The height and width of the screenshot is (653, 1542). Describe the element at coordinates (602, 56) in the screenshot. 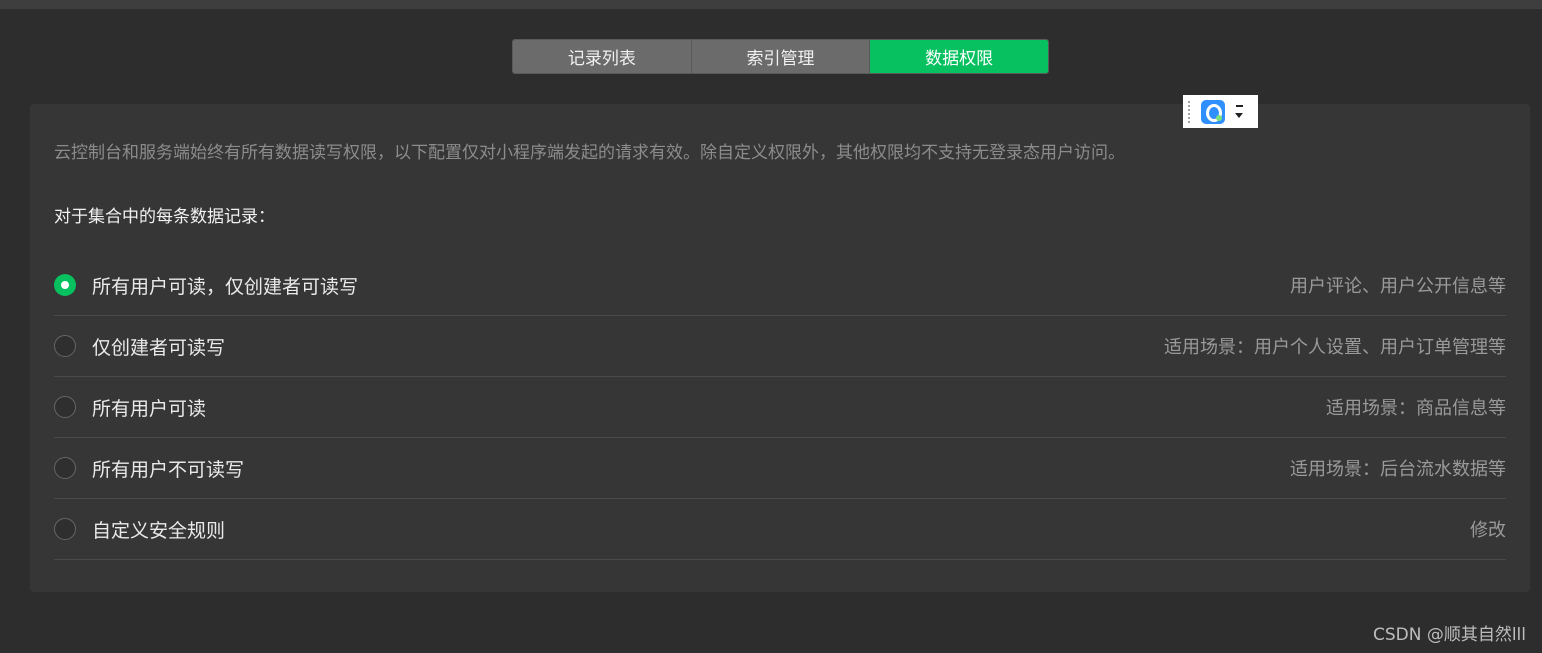

I see `tab-record-list: 记录列表` at that location.